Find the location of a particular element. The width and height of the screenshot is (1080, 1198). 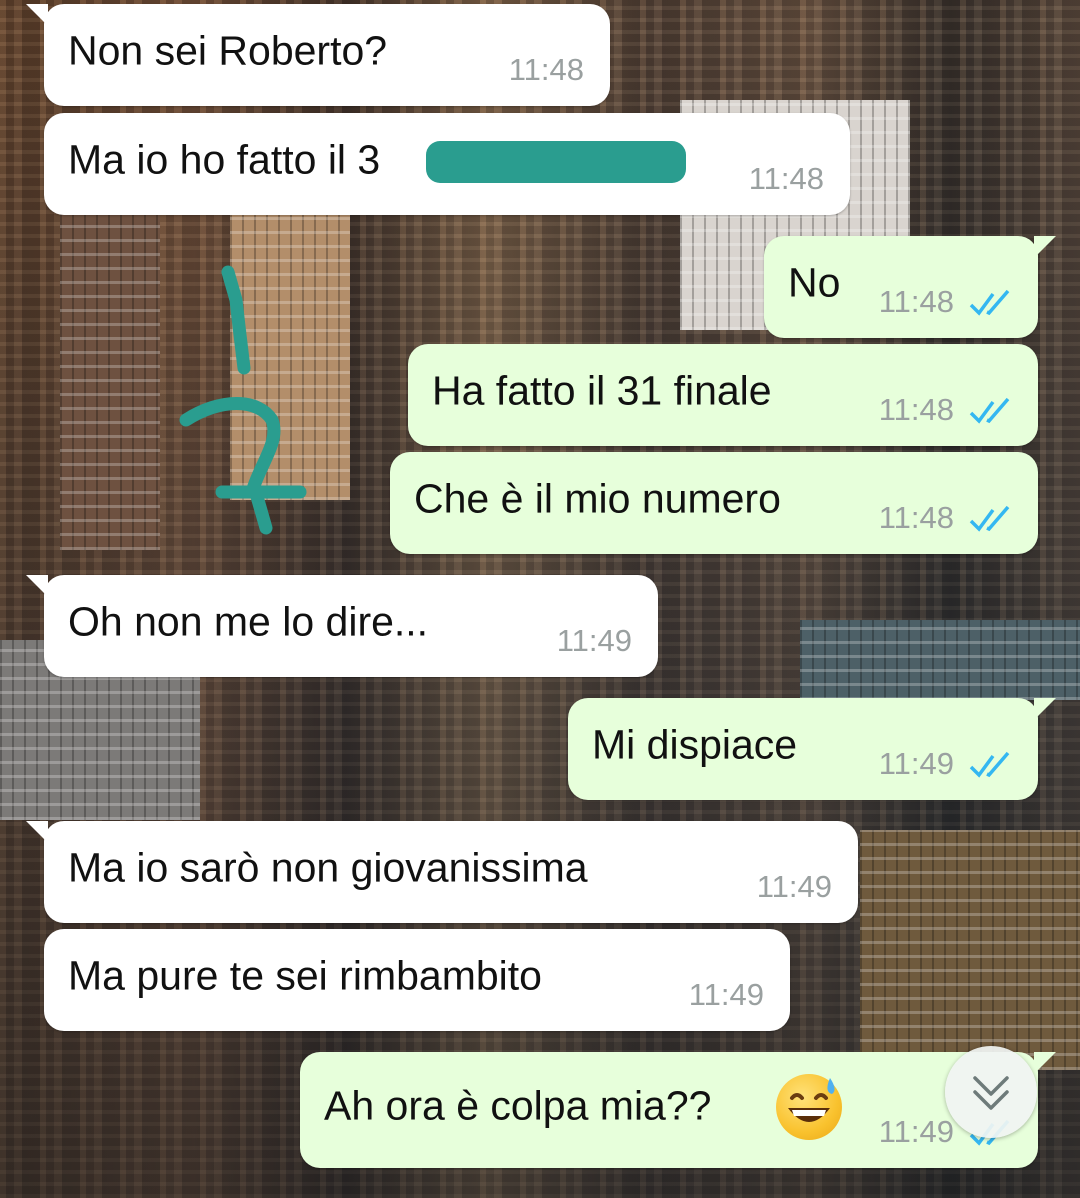

message-text: Mi dispiace is located at coordinates (695, 744).